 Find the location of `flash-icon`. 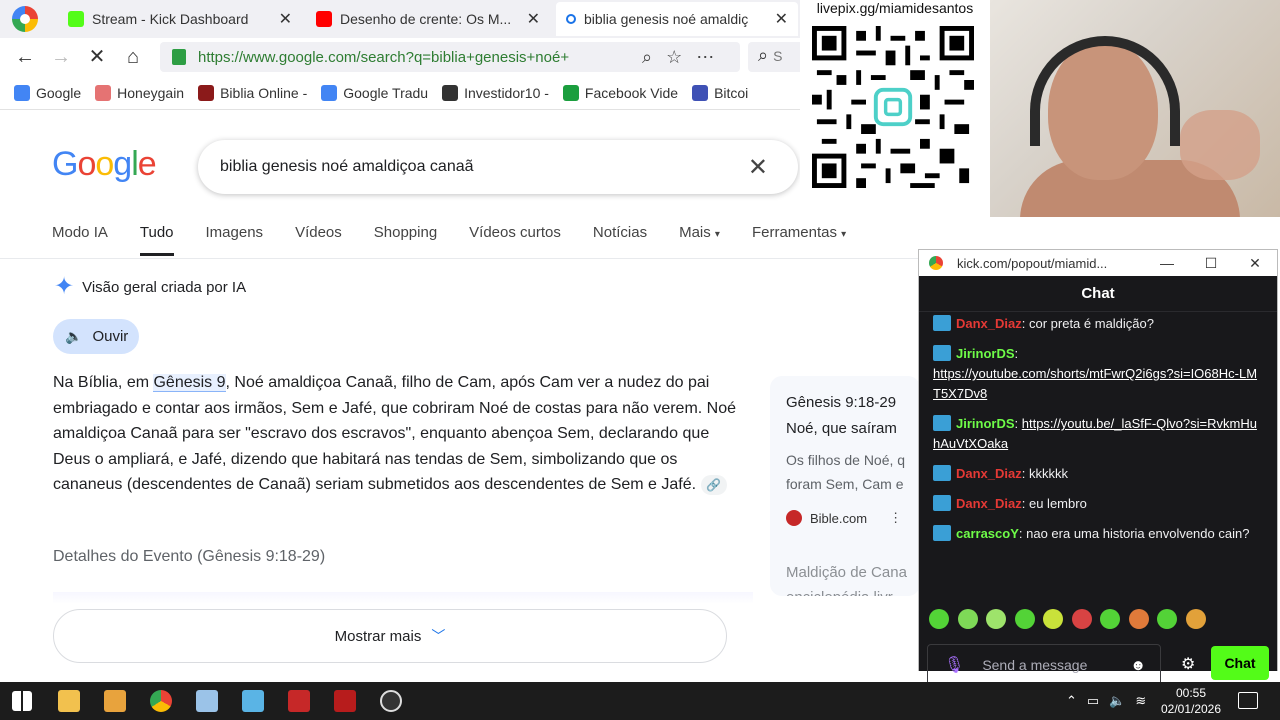

flash-icon is located at coordinates (345, 701).